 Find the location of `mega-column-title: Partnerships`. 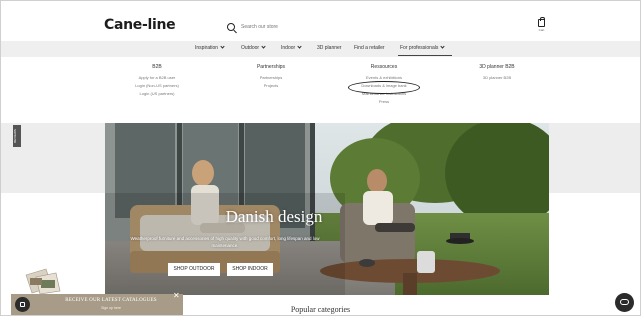

mega-column-title: Partnerships is located at coordinates (271, 67).